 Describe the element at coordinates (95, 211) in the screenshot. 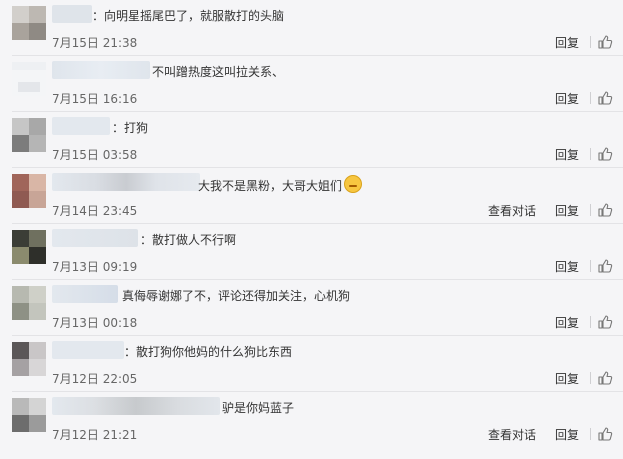

I see `comment-timestamp: 7月14日 23:45` at that location.